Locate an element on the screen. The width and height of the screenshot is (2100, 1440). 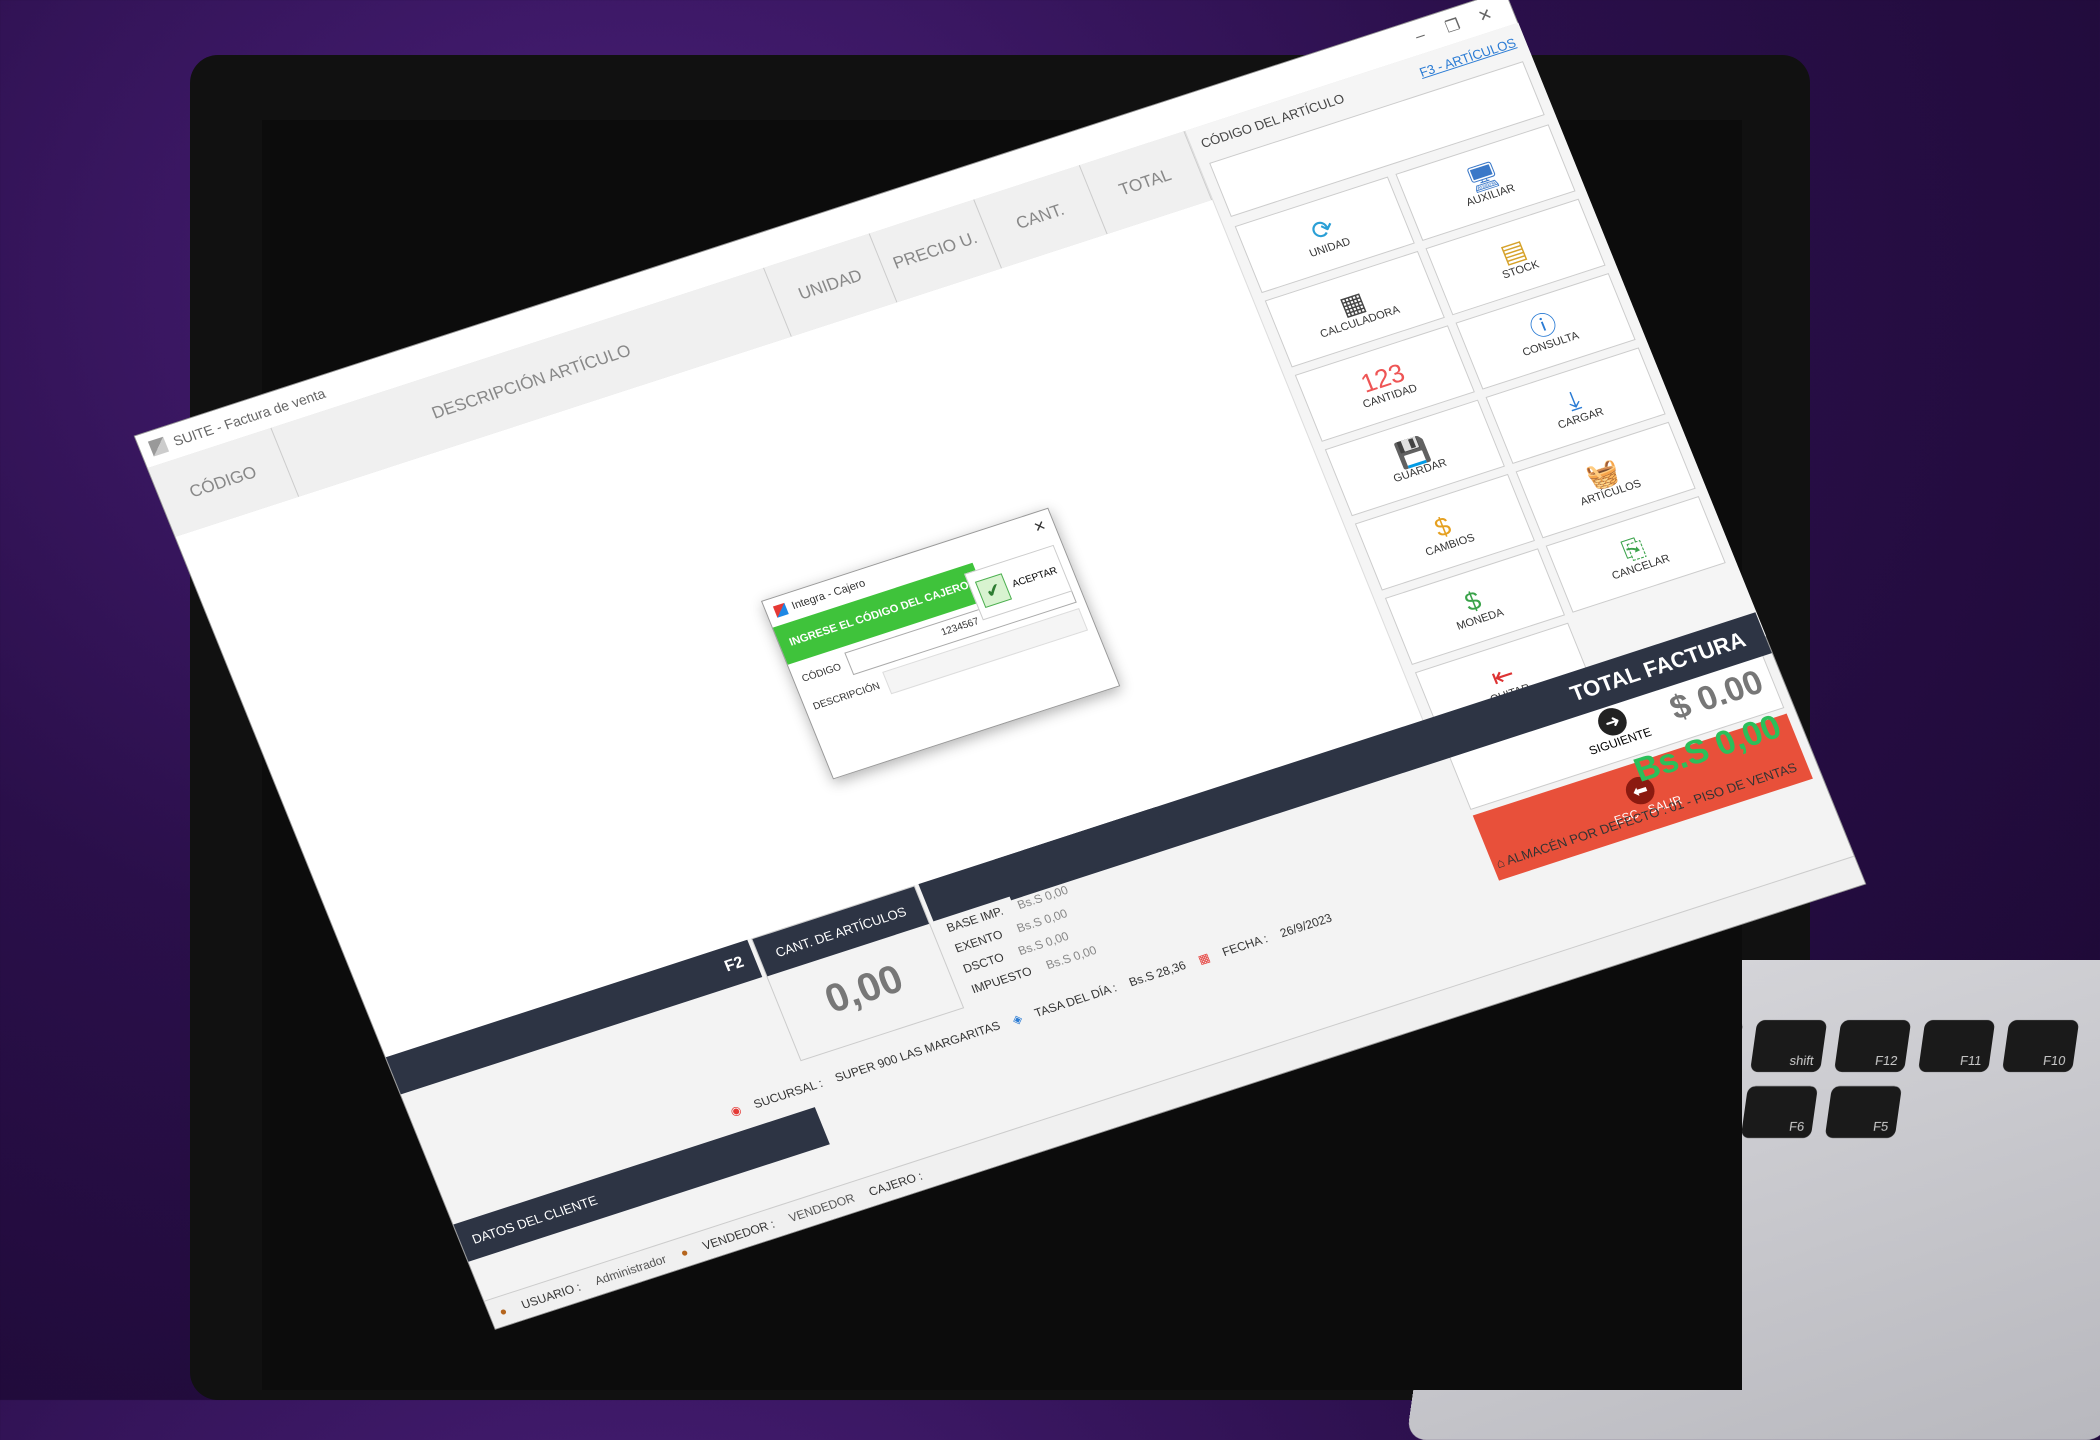
fecha-label: FECHA : is located at coordinates (1245, 945).